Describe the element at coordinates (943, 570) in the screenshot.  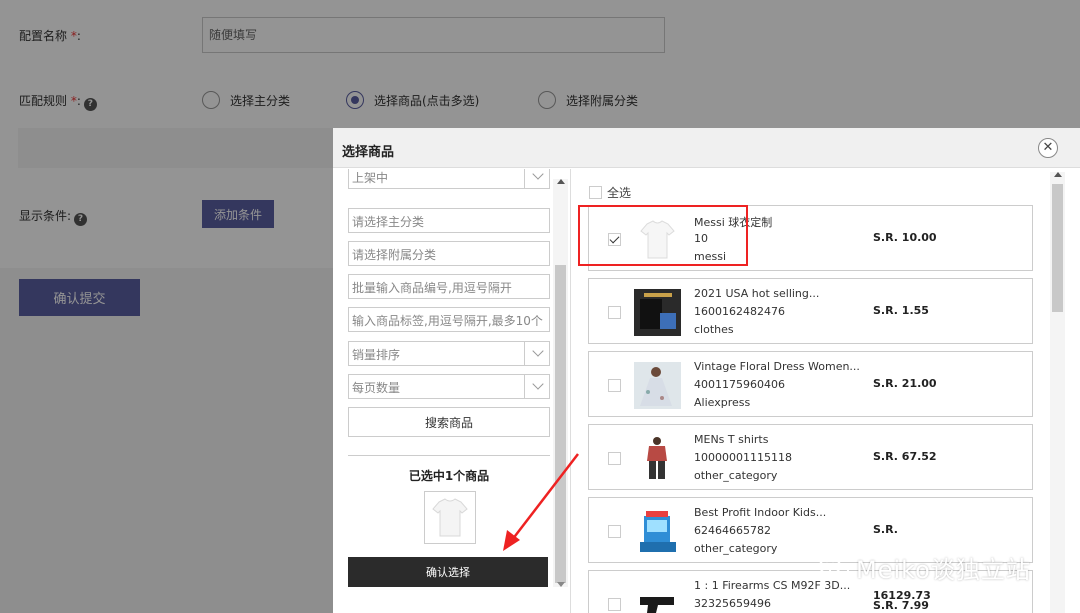
I see `watermark-text: Meiko谈独立站` at that location.